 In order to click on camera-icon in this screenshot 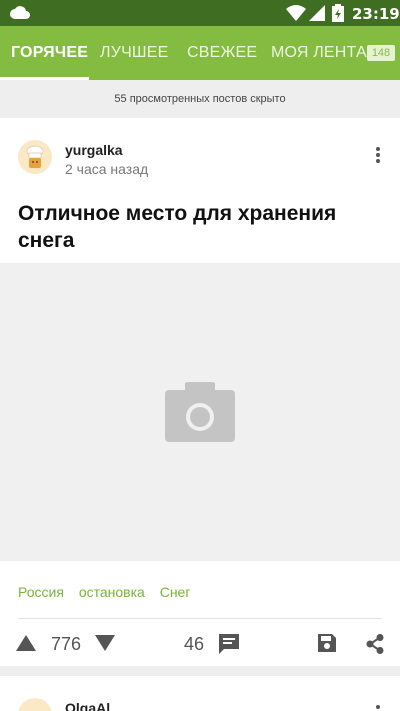, I will do `click(200, 412)`.